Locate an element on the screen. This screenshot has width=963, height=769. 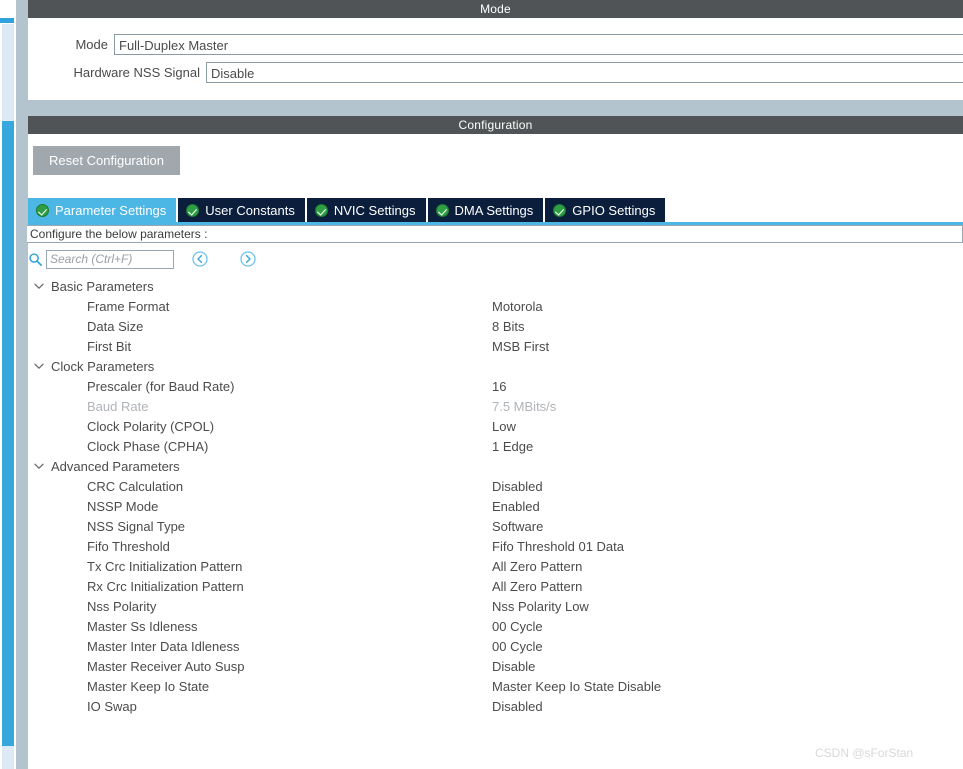
parameter-value: Enabled is located at coordinates (516, 506).